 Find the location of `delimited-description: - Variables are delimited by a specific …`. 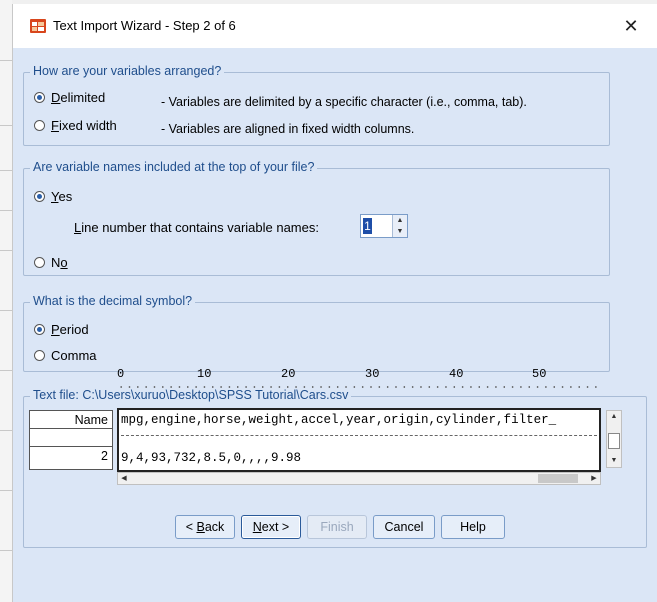

delimited-description: - Variables are delimited by a specific … is located at coordinates (344, 102).